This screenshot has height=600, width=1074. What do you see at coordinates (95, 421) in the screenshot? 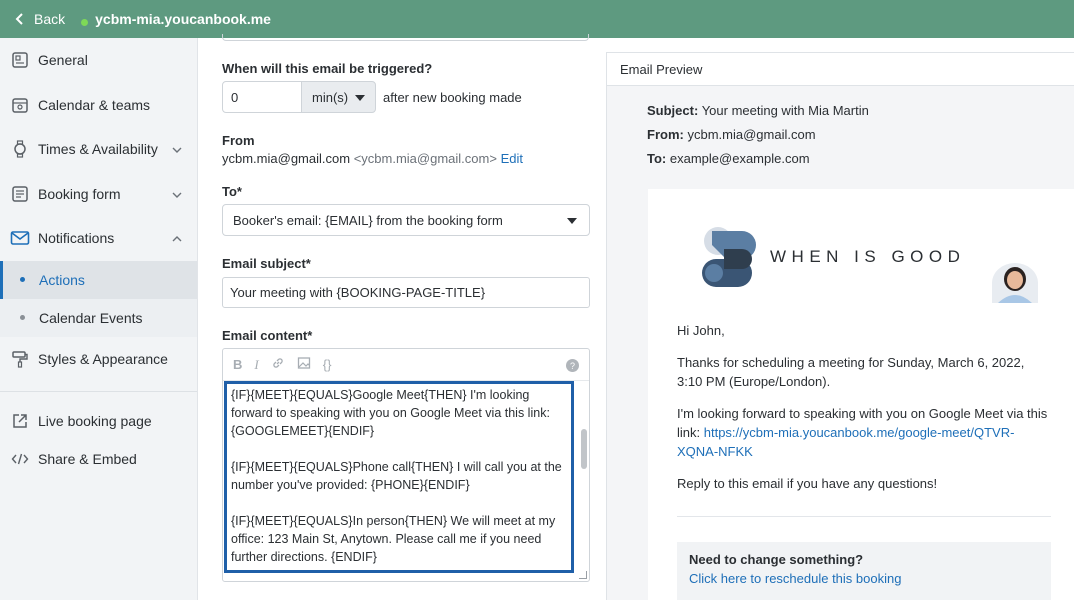
I see `sidebar-item-label: Live booking page` at bounding box center [95, 421].